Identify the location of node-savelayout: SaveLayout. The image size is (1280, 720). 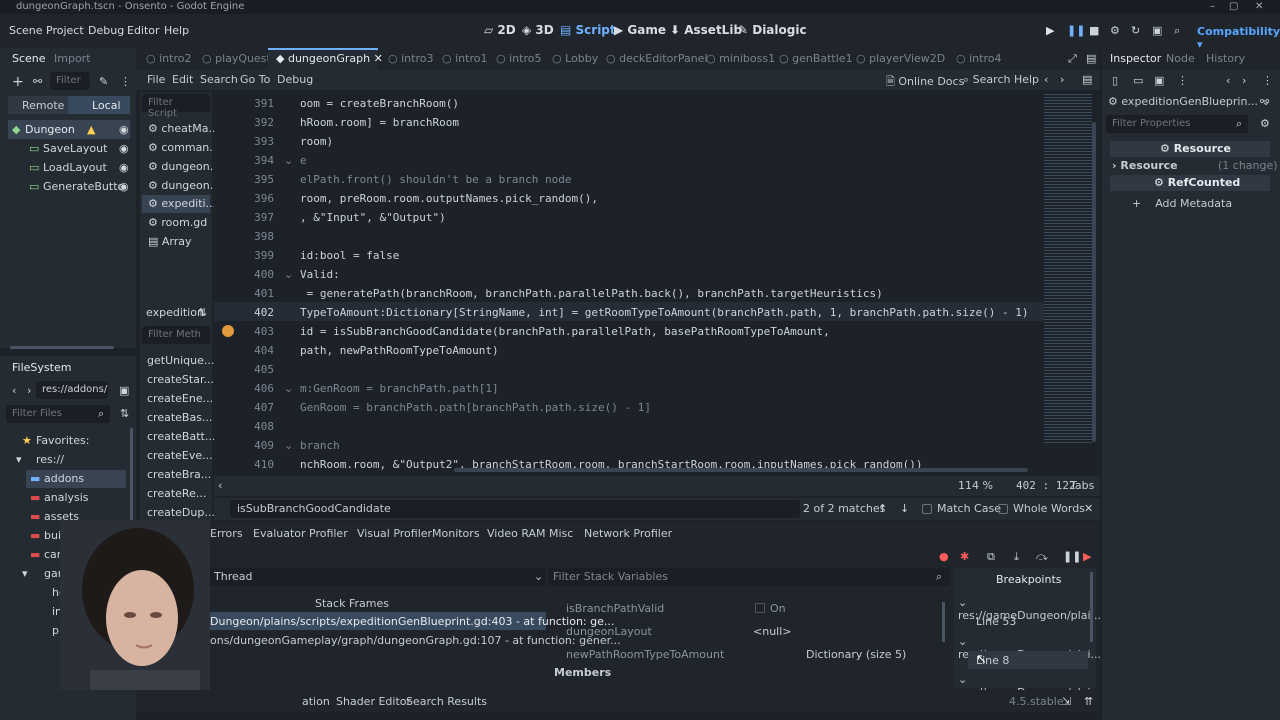
(75, 148).